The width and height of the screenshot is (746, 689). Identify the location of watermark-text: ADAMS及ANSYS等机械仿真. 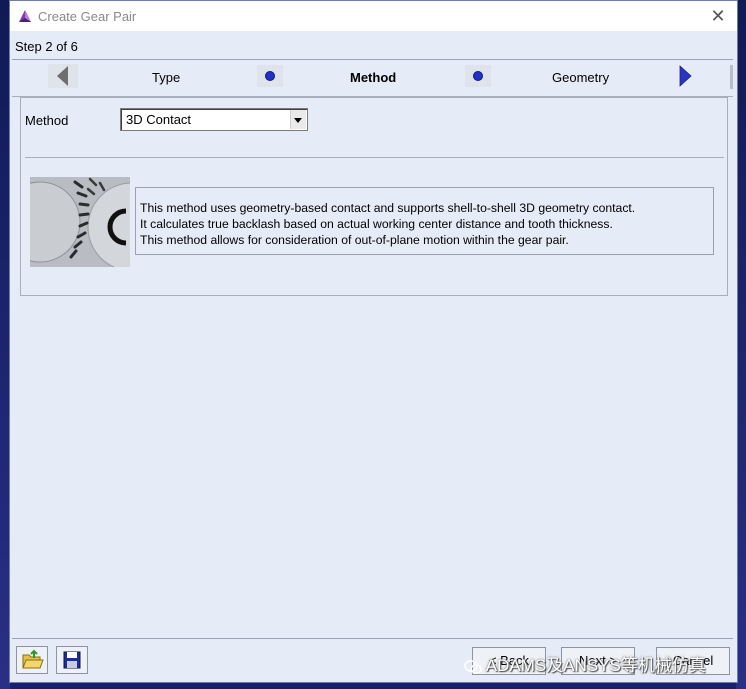
(595, 665).